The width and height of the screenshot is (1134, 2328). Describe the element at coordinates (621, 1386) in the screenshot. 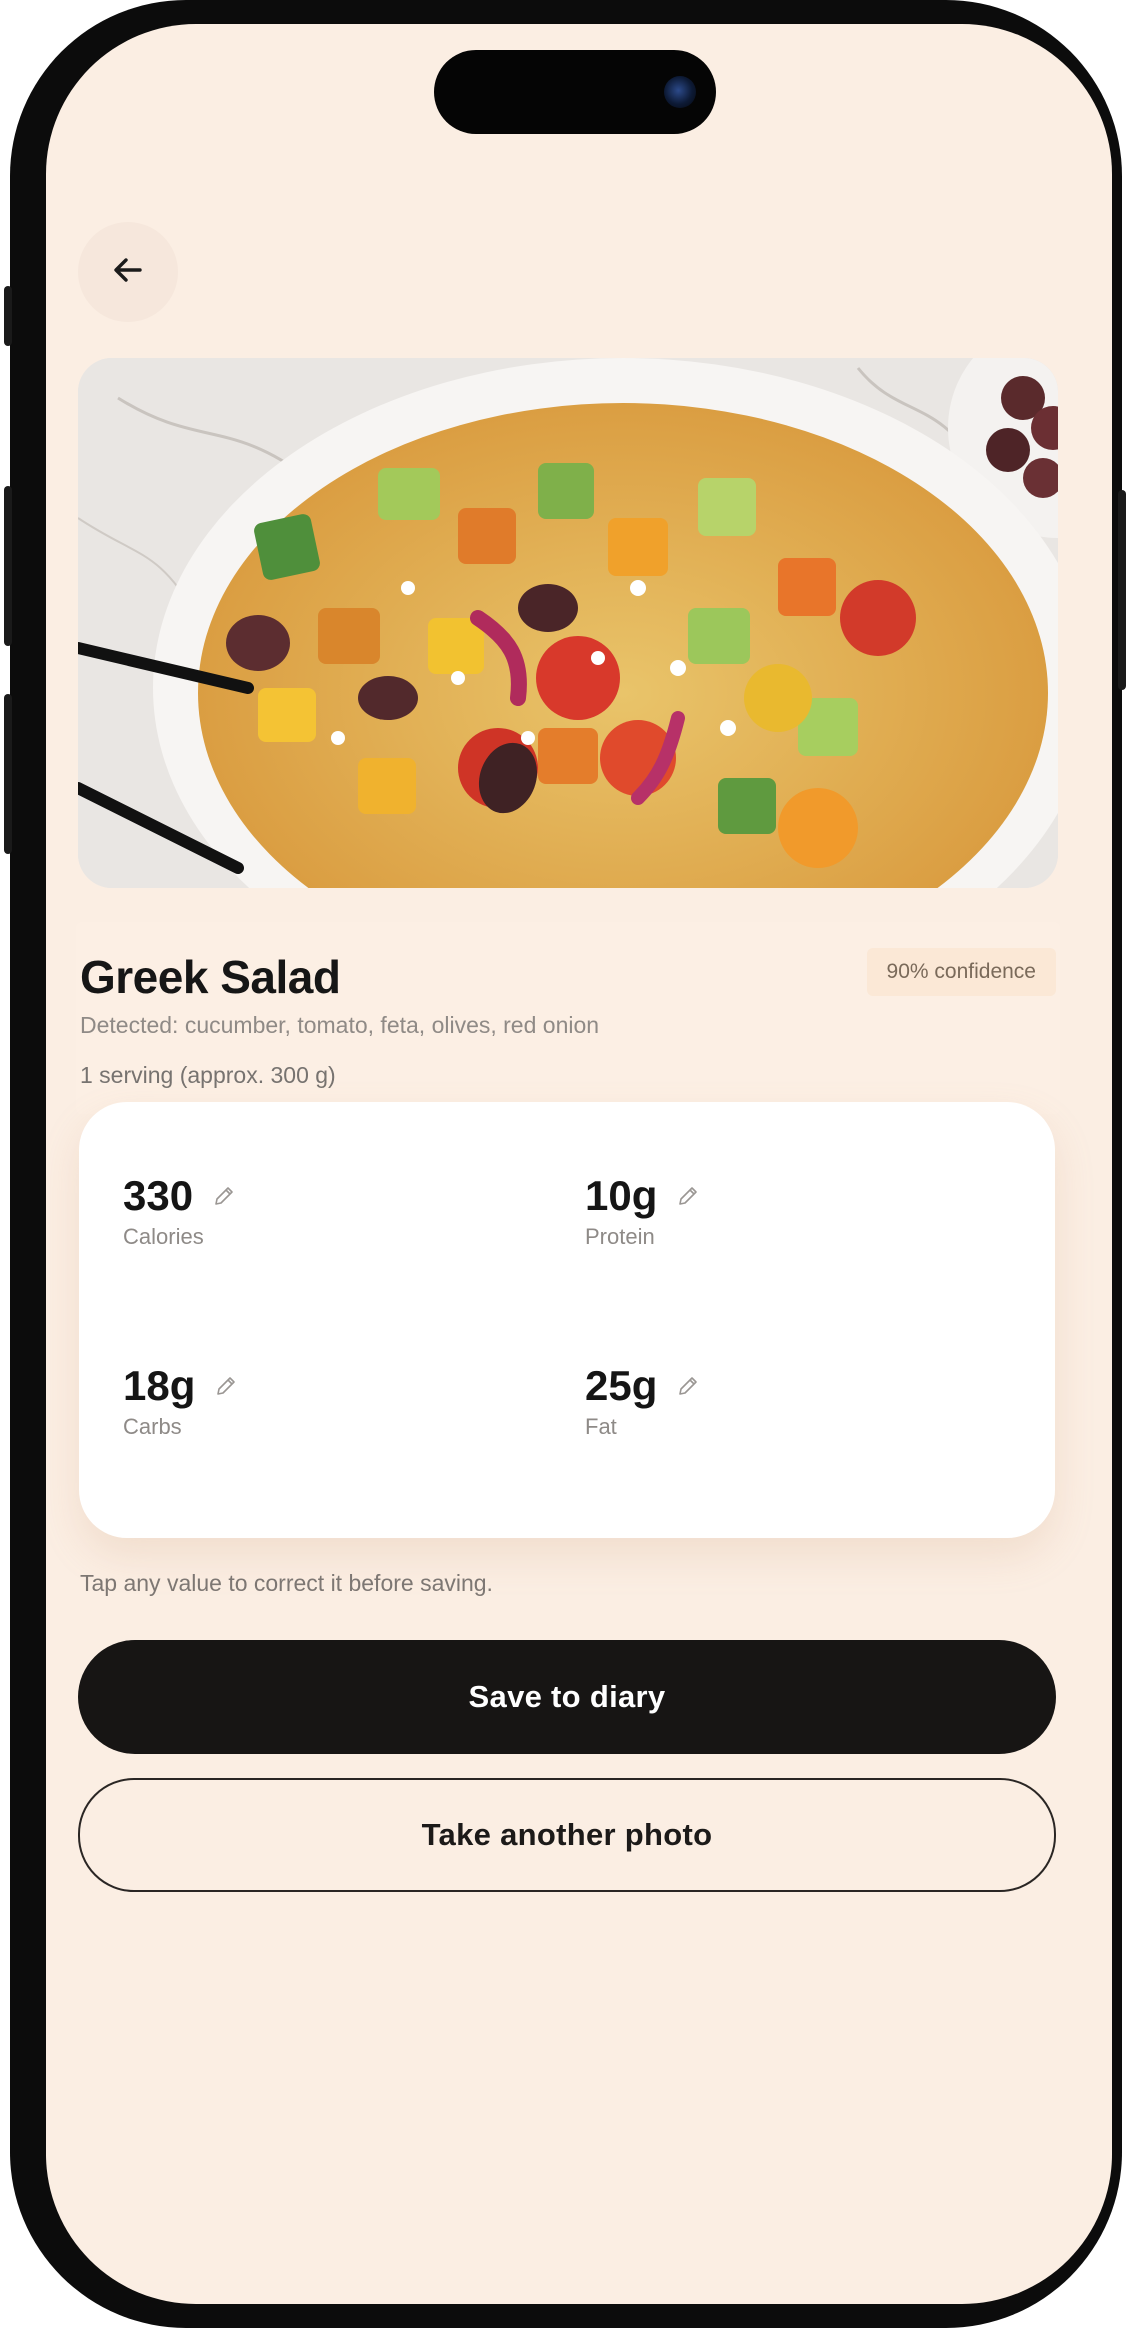

I see `macro-value: 25g` at that location.